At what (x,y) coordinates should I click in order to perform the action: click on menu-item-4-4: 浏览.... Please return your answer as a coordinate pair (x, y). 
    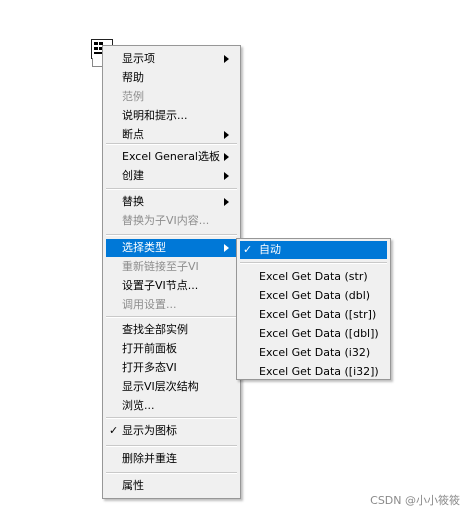
    Looking at the image, I should click on (171, 406).